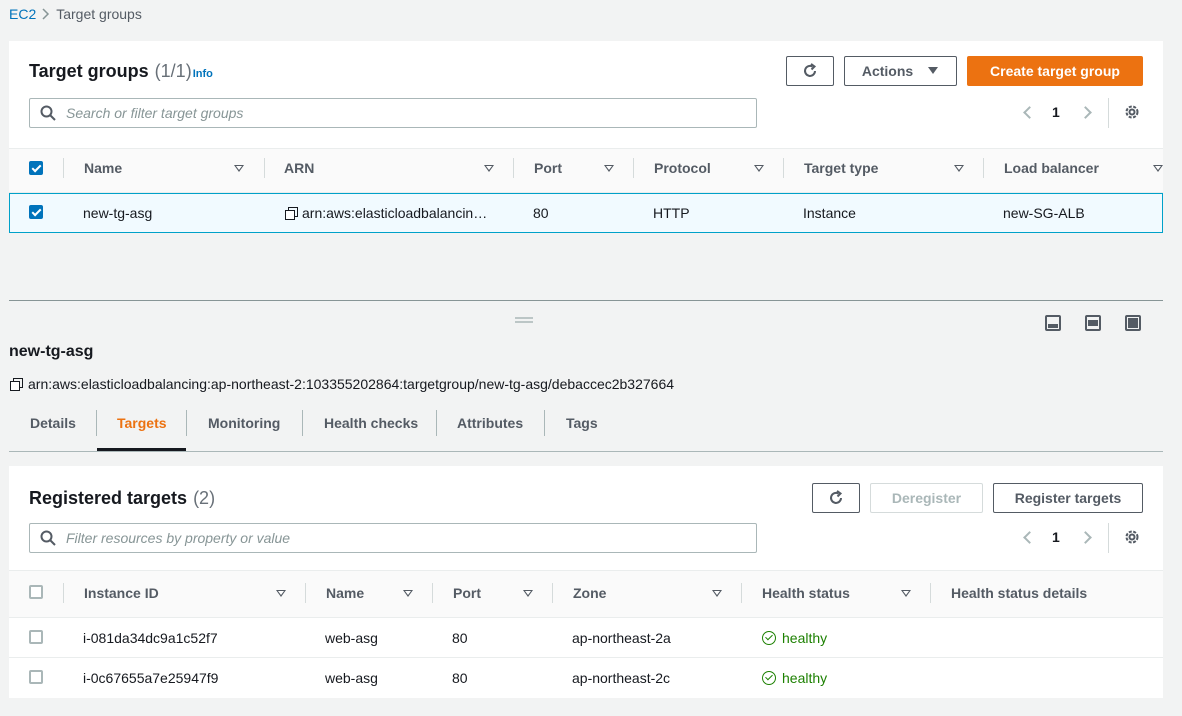  What do you see at coordinates (99, 14) in the screenshot?
I see `breadcrumb-current: Target groups` at bounding box center [99, 14].